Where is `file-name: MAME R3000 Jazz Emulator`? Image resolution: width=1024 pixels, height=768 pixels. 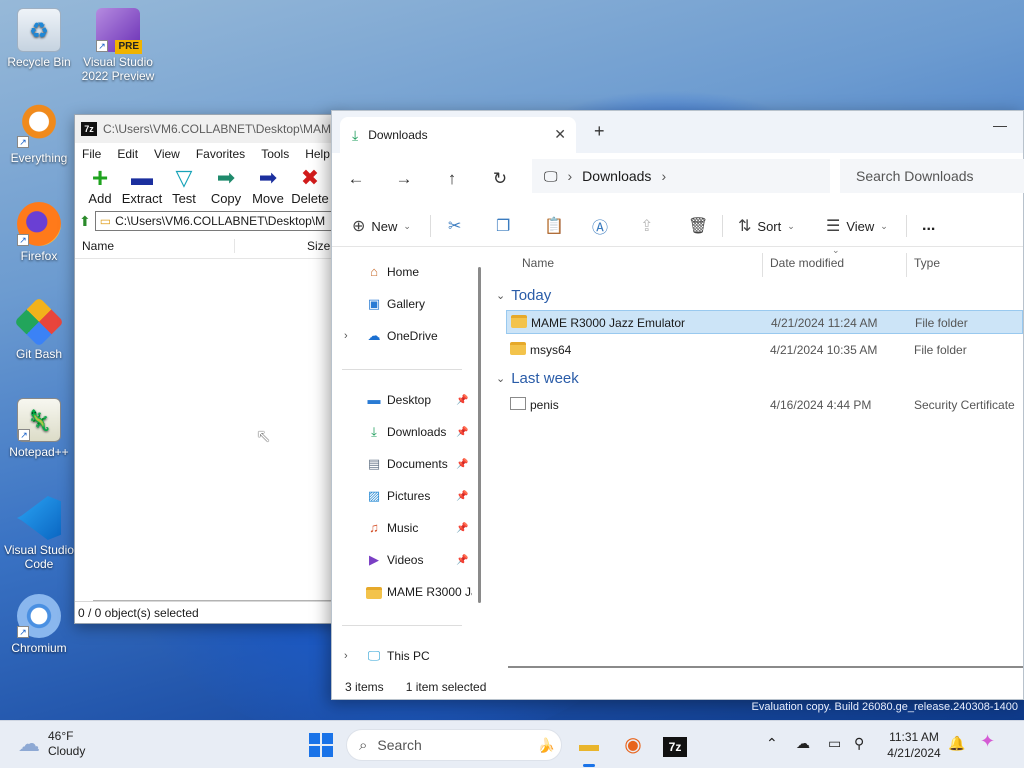 file-name: MAME R3000 Jazz Emulator is located at coordinates (608, 323).